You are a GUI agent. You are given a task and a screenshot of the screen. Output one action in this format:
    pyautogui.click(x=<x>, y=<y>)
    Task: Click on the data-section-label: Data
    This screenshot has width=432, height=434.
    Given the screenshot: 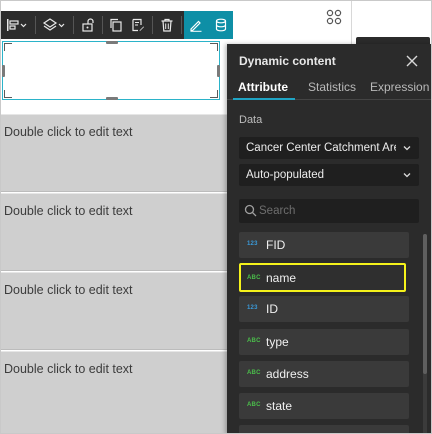 What is the action you would take?
    pyautogui.click(x=251, y=120)
    